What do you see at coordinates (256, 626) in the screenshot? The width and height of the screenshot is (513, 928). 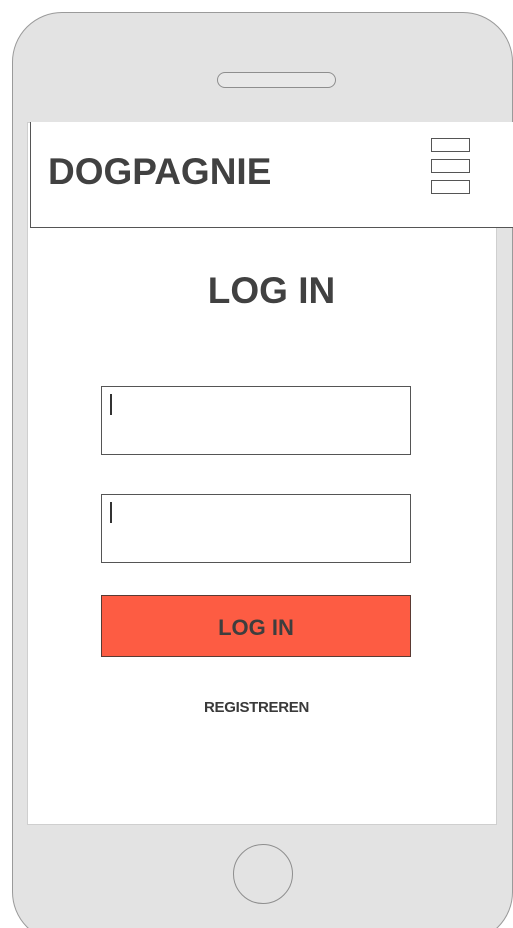 I see `login-button: LOG IN` at bounding box center [256, 626].